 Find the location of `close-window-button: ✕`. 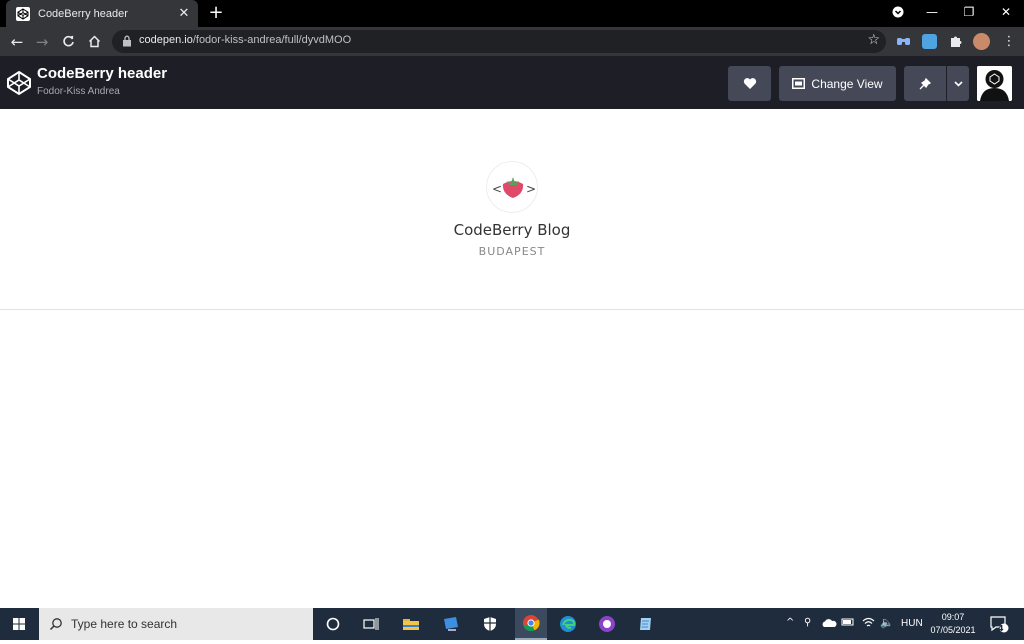

close-window-button: ✕ is located at coordinates (1006, 12).